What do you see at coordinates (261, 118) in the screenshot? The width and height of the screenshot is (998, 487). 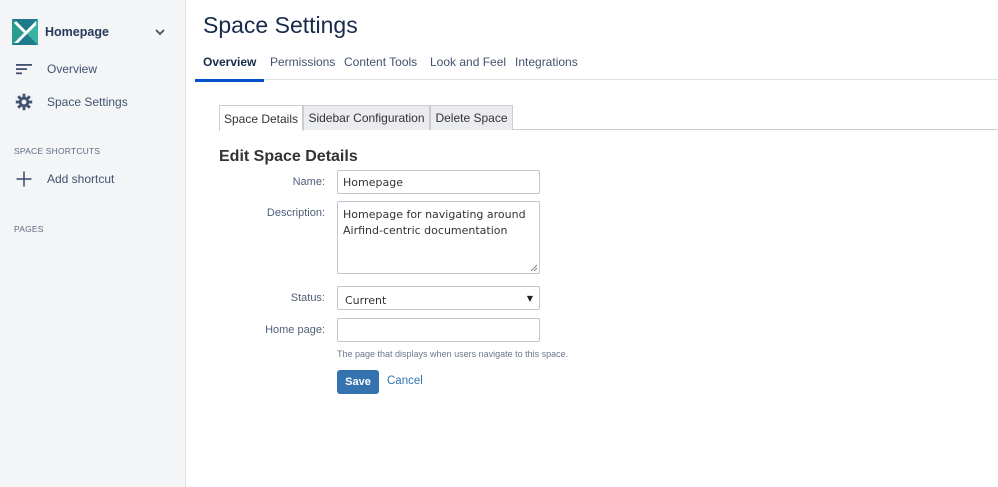 I see `subtab-space-details: Space Details` at bounding box center [261, 118].